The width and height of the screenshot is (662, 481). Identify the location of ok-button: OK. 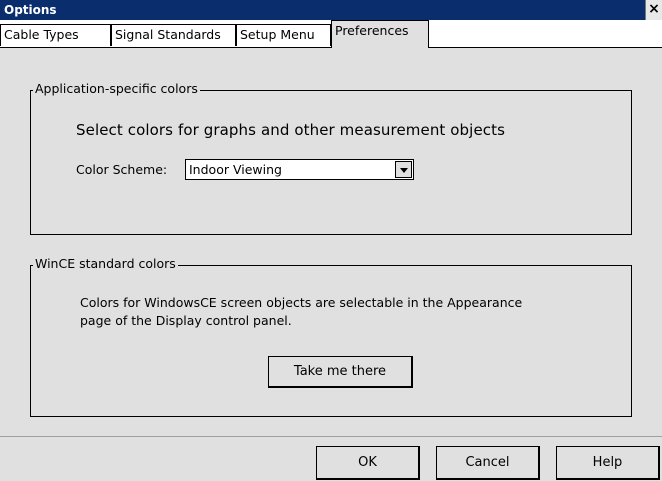
(368, 463).